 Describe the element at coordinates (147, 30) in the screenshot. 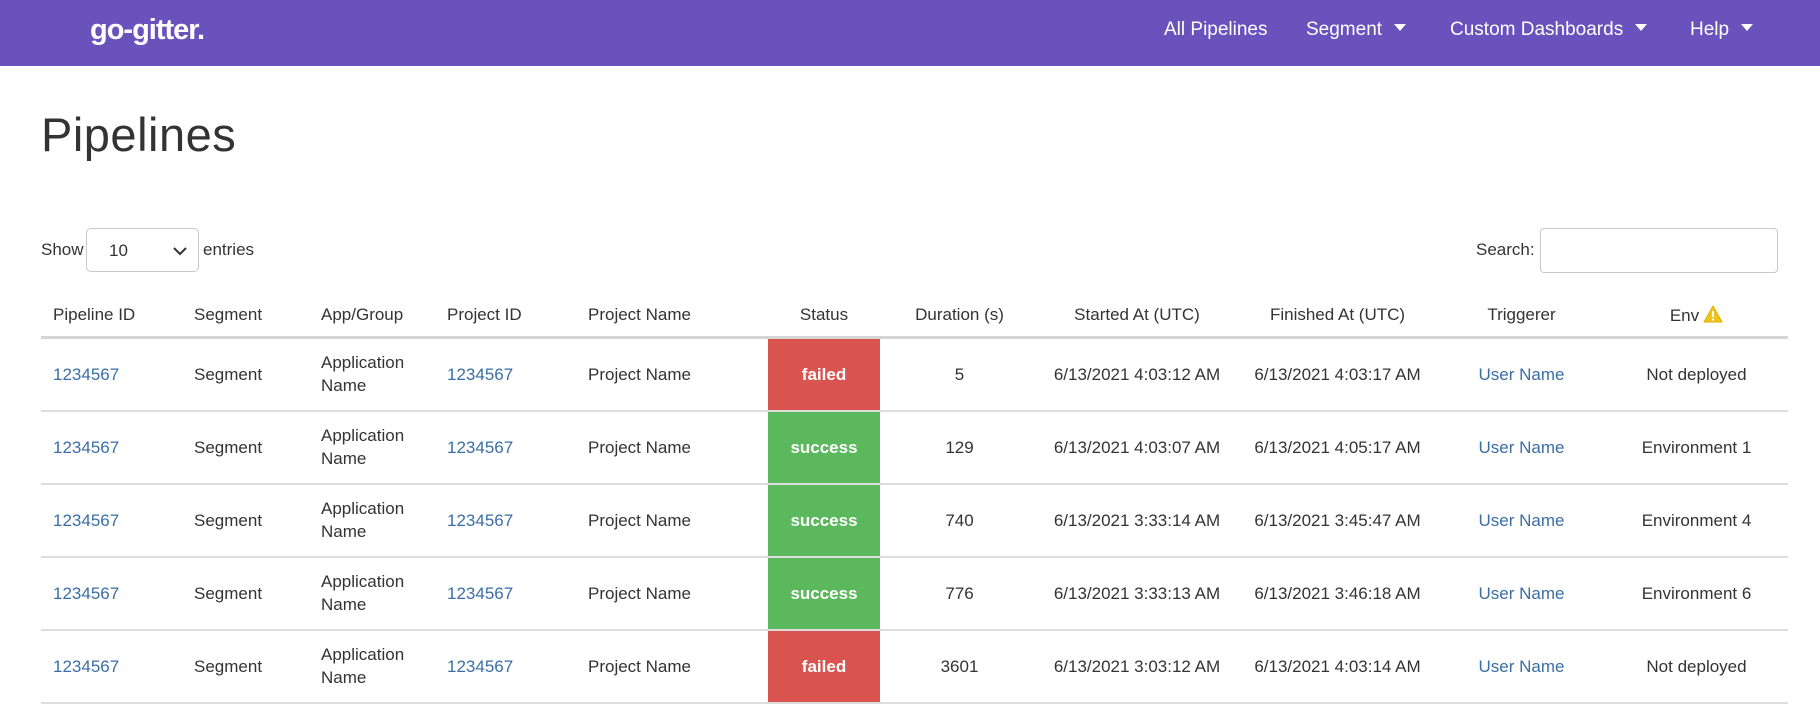

I see `brand-logo: go-gitter.` at that location.